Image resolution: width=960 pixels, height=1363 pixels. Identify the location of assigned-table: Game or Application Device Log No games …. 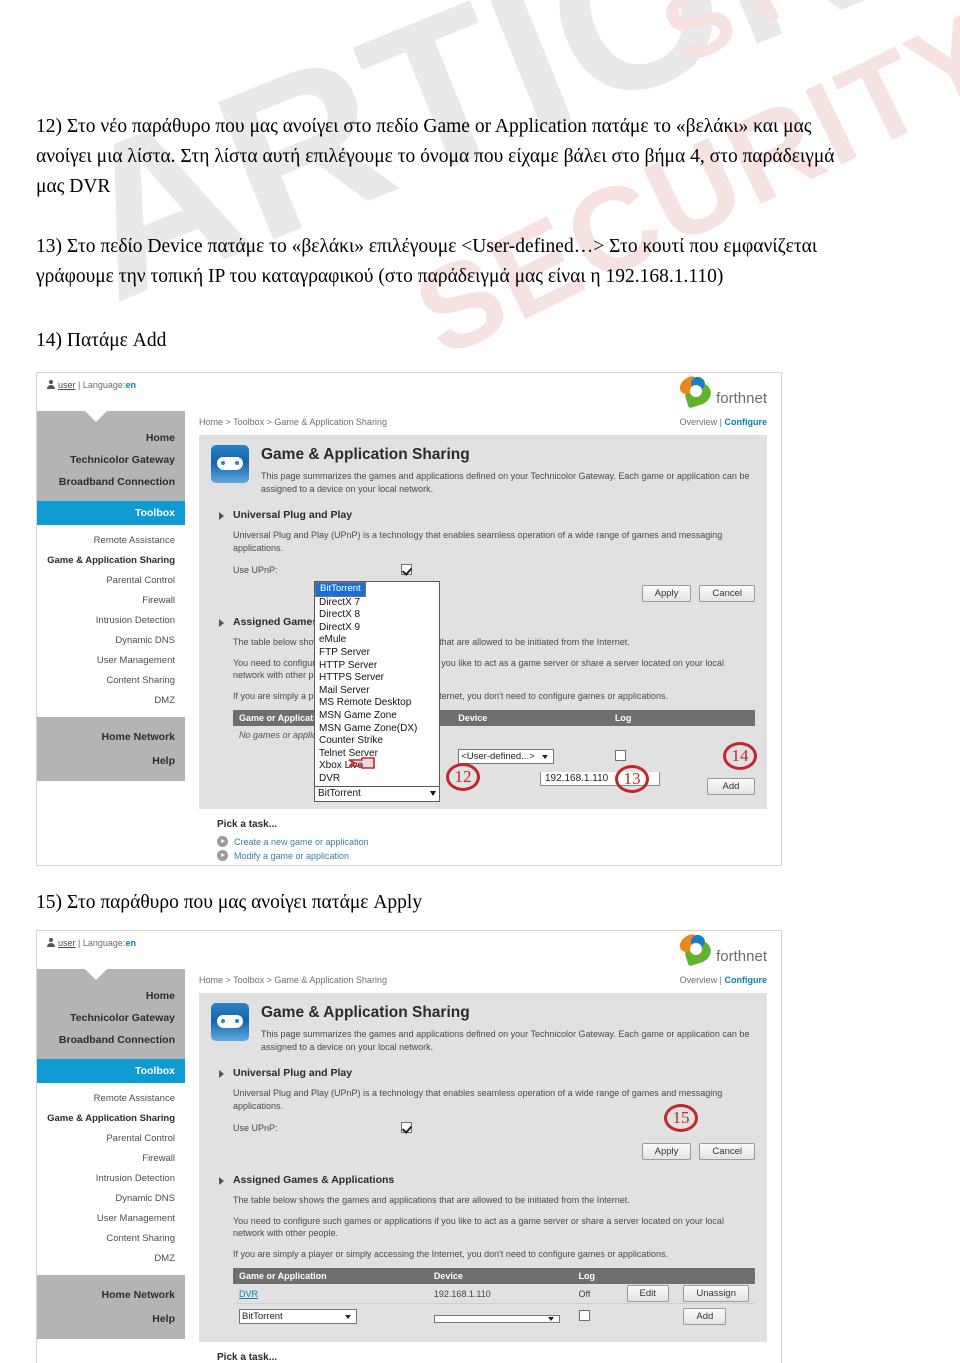
(494, 739).